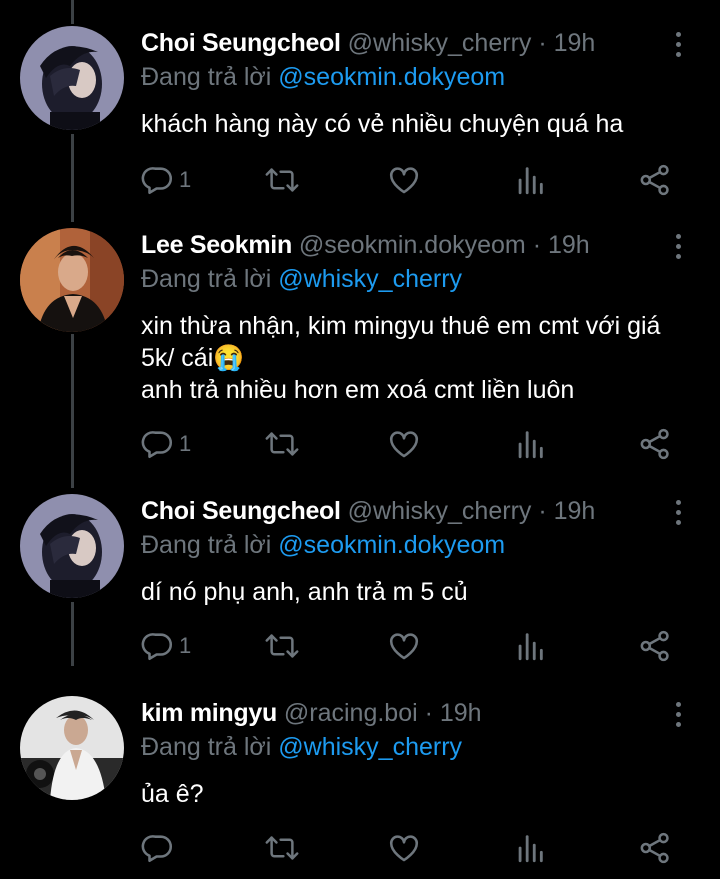 This screenshot has height=879, width=720. Describe the element at coordinates (209, 713) in the screenshot. I see `author-name: kim mingyu` at that location.